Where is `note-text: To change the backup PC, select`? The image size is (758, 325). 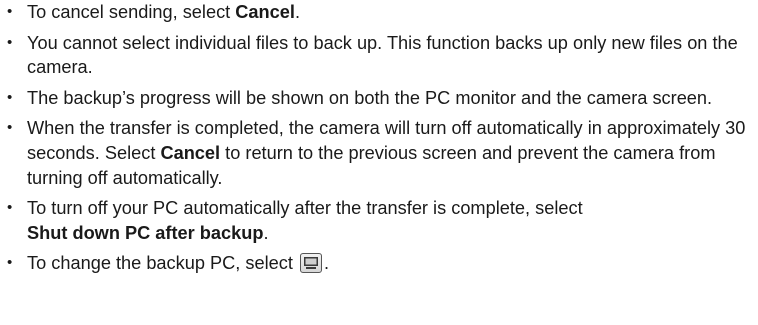
note-text: To change the backup PC, select is located at coordinates (162, 263).